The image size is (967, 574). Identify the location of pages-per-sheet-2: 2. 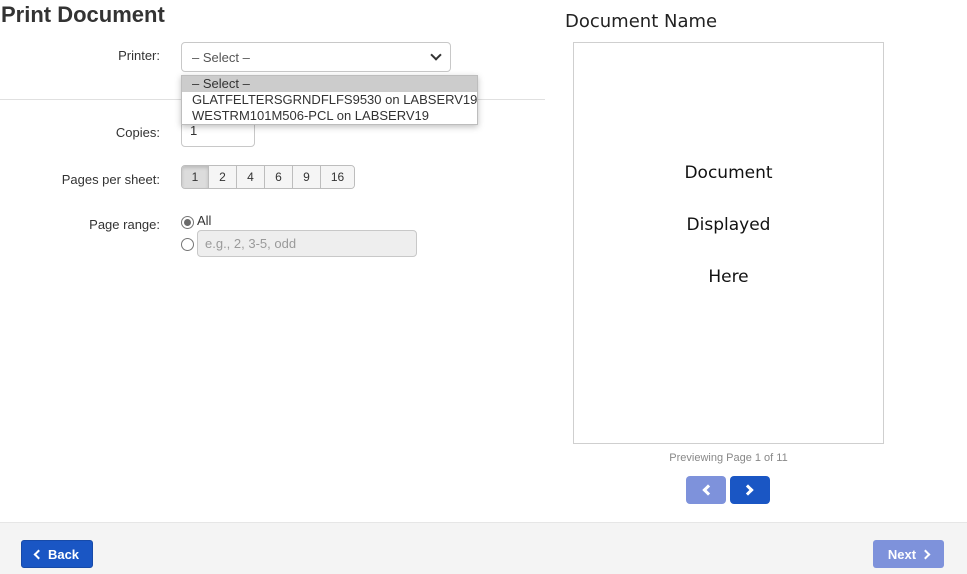
(223, 177).